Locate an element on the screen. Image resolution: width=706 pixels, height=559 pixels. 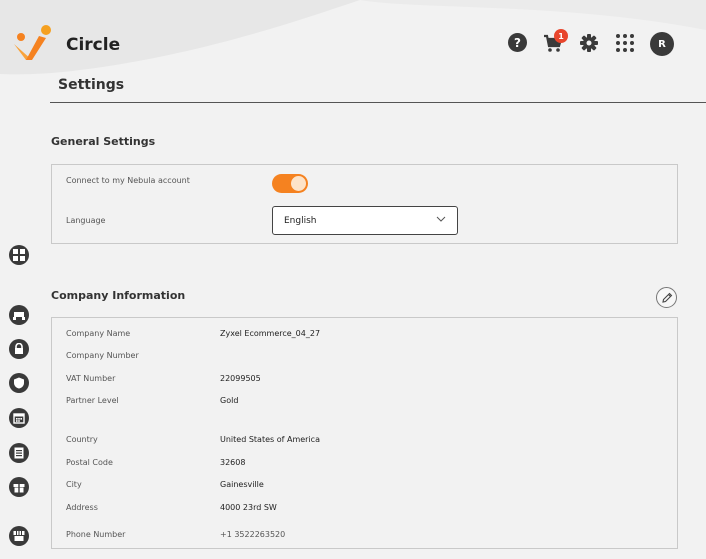
cart-count-badge: 1 is located at coordinates (561, 36).